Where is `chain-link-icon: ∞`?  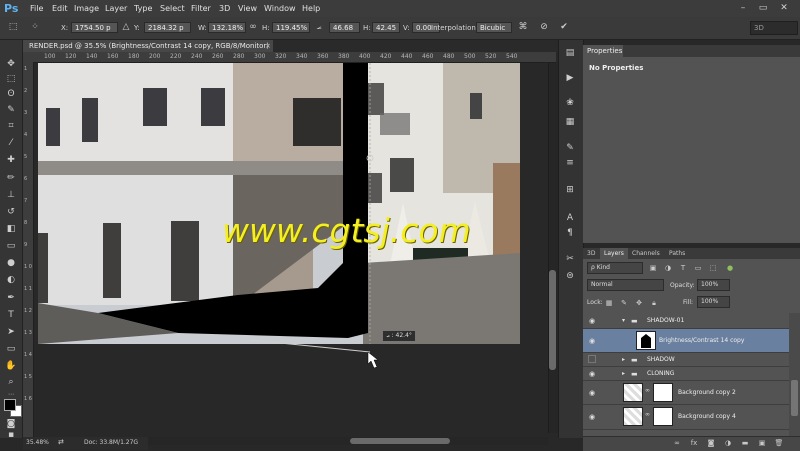 chain-link-icon: ∞ is located at coordinates (647, 414).